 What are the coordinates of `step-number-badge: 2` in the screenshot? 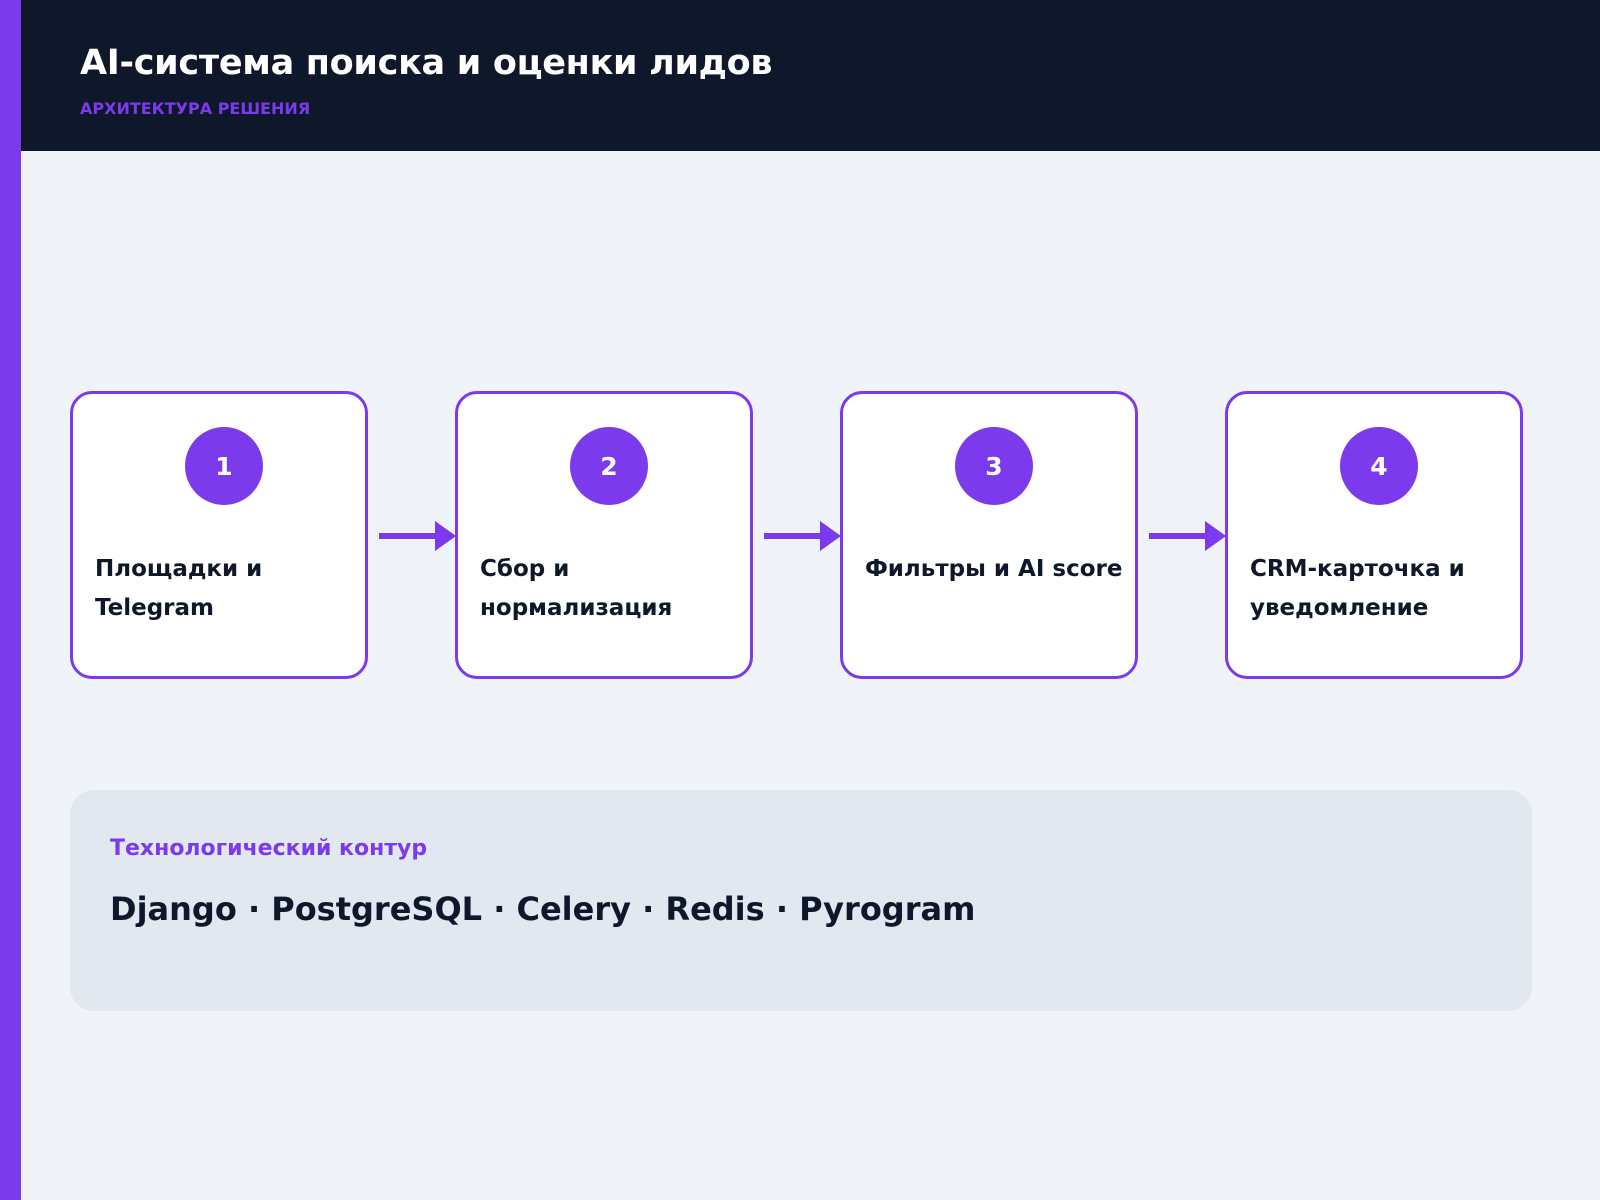 It's located at (609, 466).